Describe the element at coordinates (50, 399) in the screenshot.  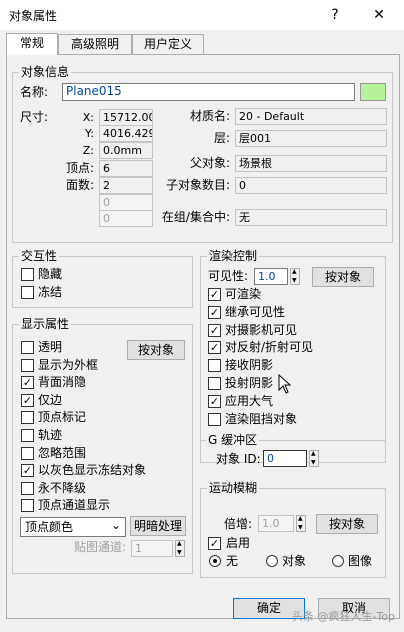
I see `display-label-3: 仅边` at that location.